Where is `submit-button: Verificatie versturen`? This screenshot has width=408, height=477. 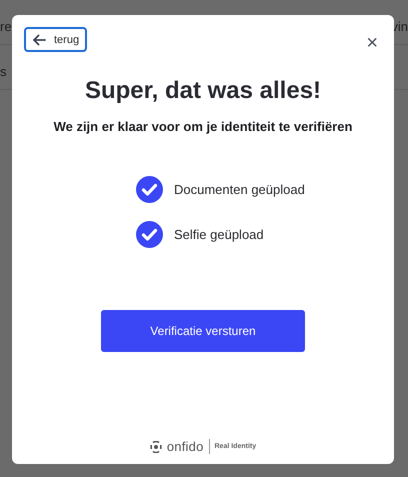 submit-button: Verificatie versturen is located at coordinates (203, 331).